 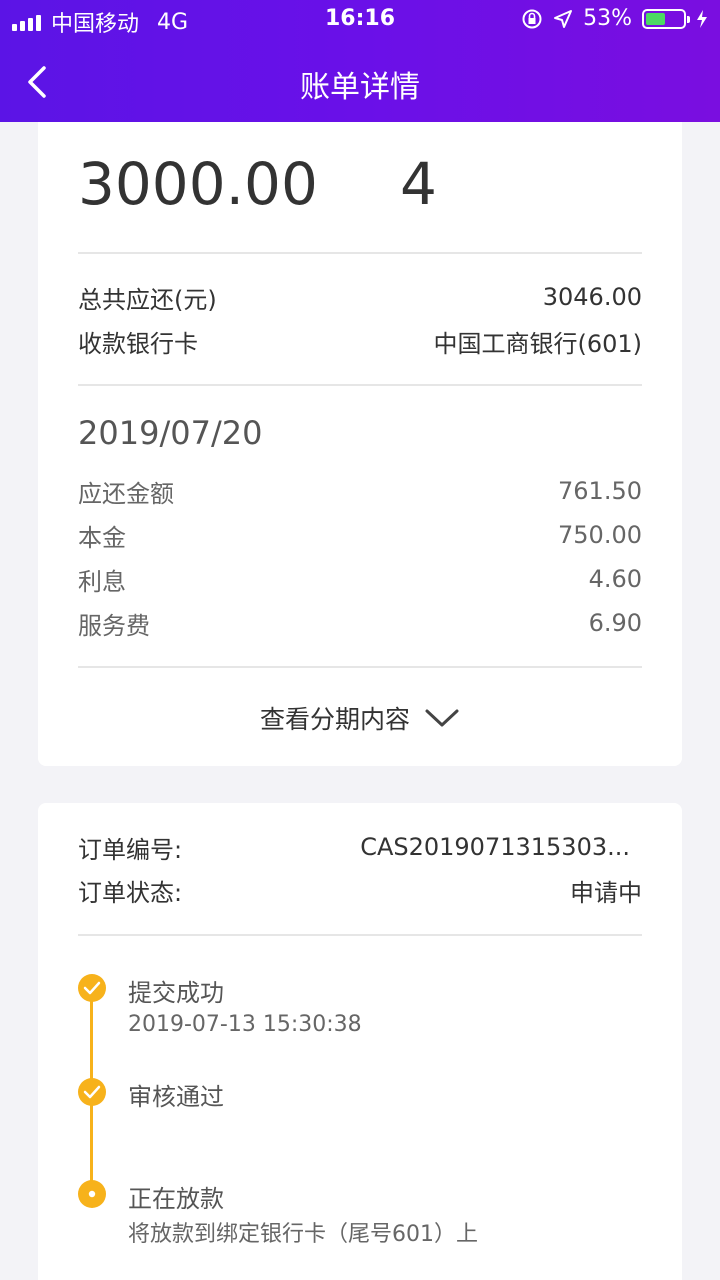 What do you see at coordinates (360, 535) in the screenshot?
I see `installment-row: 本金 750.00` at bounding box center [360, 535].